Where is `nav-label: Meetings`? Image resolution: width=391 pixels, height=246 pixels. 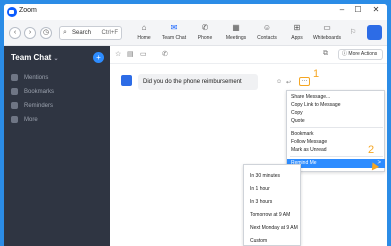 nav-label: Meetings is located at coordinates (236, 38).